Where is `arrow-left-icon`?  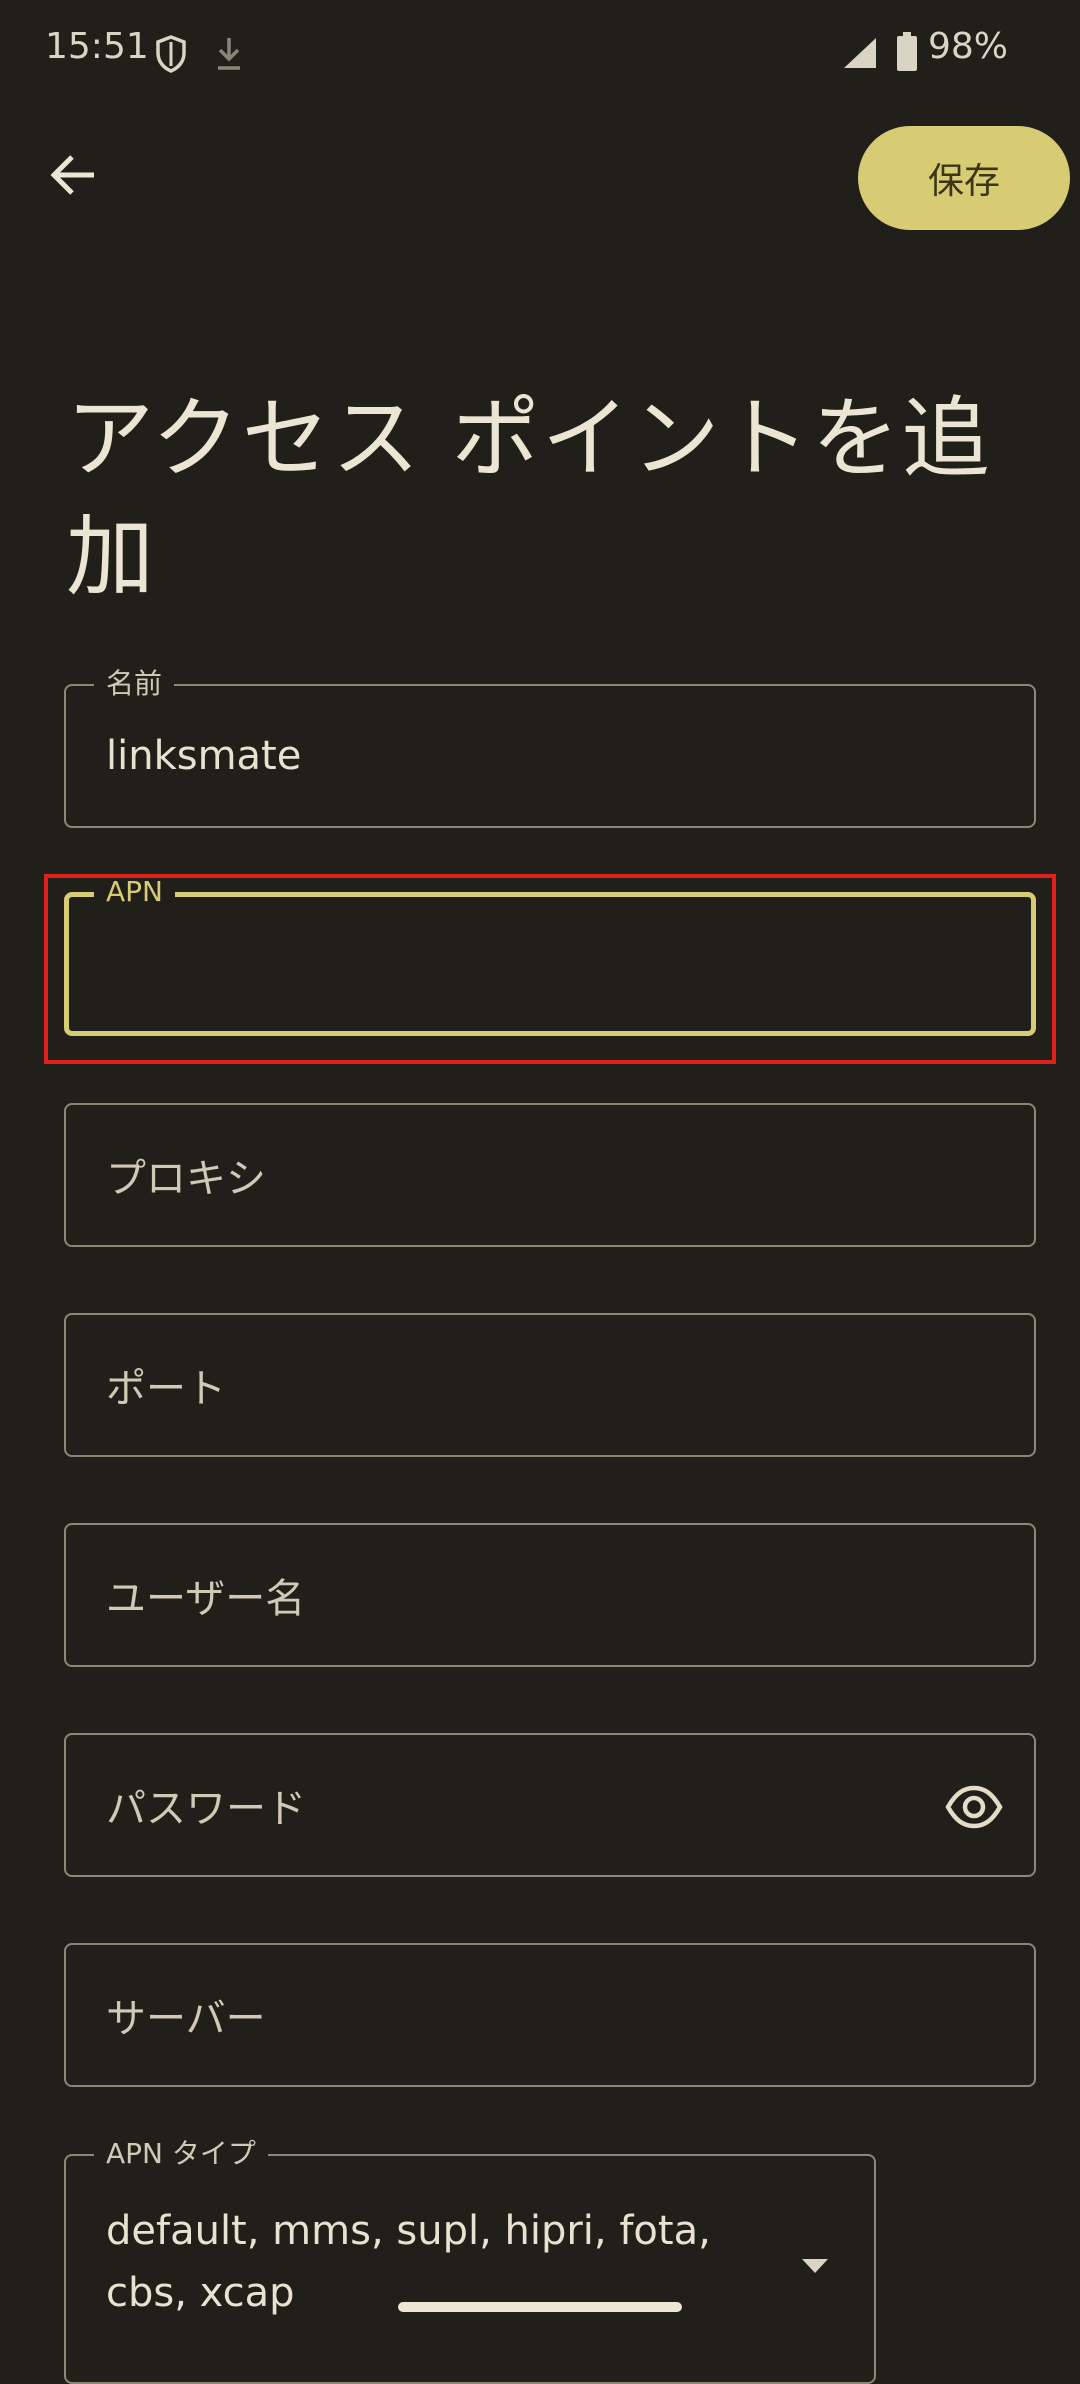 arrow-left-icon is located at coordinates (72, 175).